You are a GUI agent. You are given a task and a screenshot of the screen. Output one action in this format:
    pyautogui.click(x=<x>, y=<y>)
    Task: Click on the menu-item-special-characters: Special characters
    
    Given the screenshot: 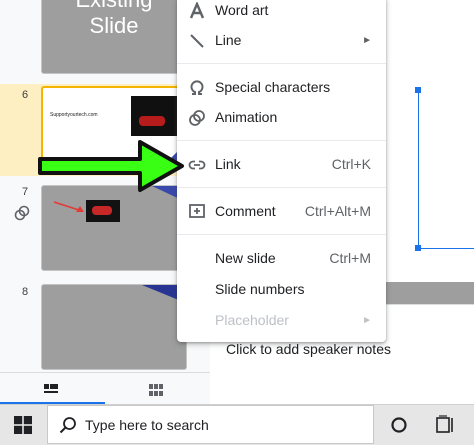 What is the action you would take?
    pyautogui.click(x=281, y=88)
    